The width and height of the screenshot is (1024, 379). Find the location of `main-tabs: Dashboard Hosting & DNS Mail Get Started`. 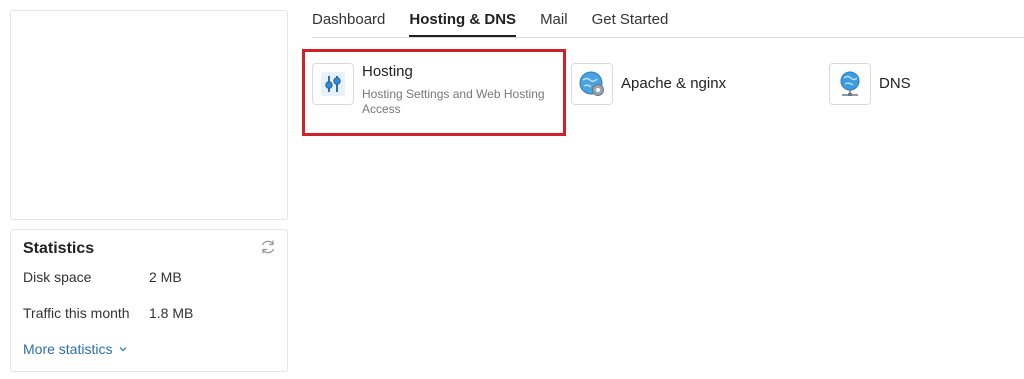

main-tabs: Dashboard Hosting & DNS Mail Get Started is located at coordinates (668, 19).